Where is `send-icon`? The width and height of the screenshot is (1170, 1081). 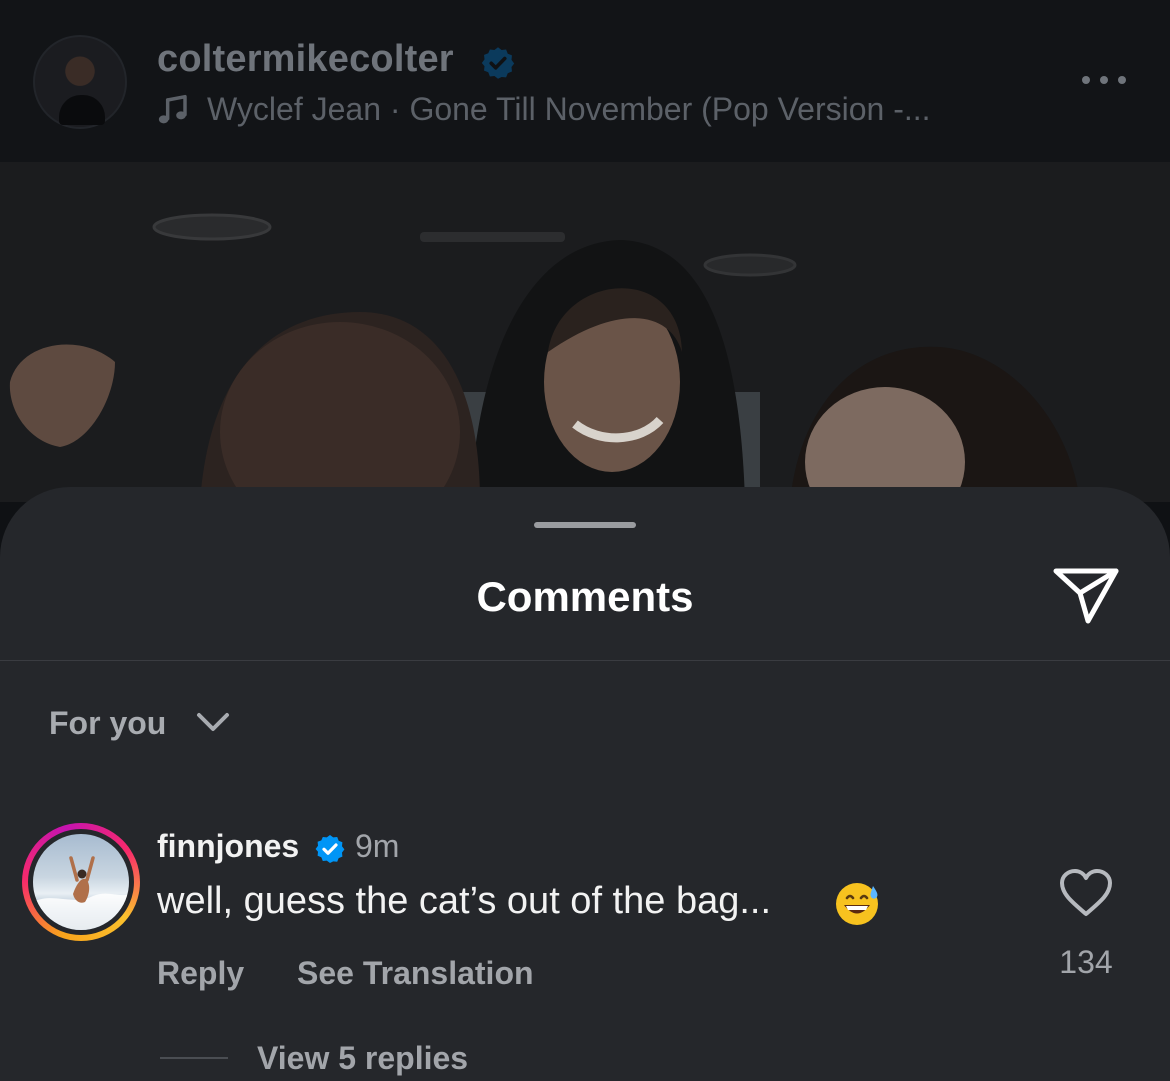
send-icon is located at coordinates (1086, 595).